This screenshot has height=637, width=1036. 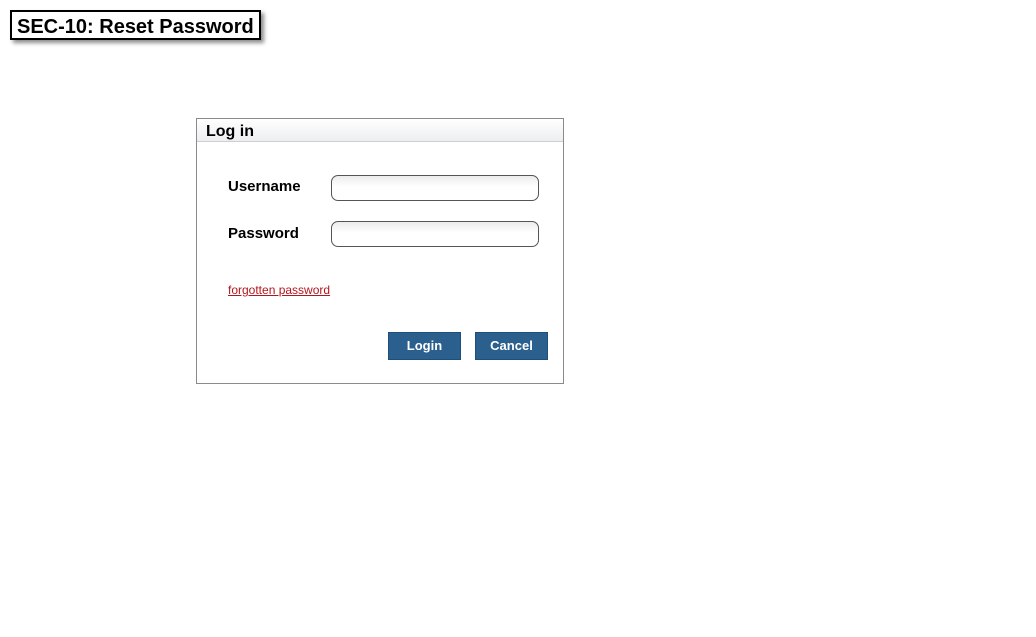 What do you see at coordinates (279, 290) in the screenshot?
I see `forgotten-password-link: forgotten password` at bounding box center [279, 290].